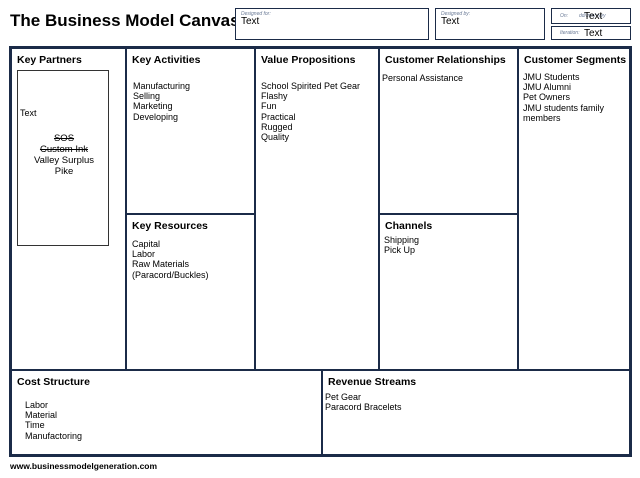 The image size is (640, 478). Describe the element at coordinates (166, 60) in the screenshot. I see `key-activities-title: Key Activities` at that location.